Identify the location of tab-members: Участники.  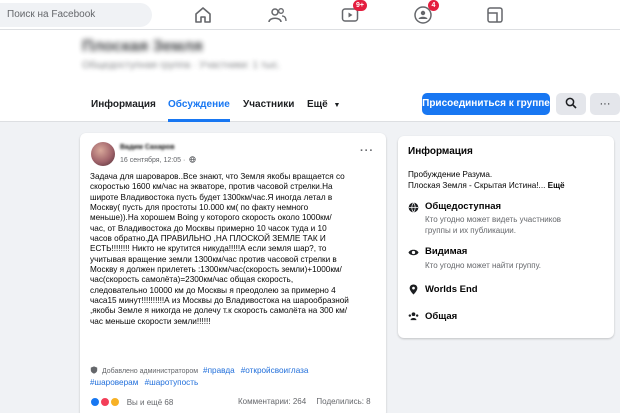
(268, 108).